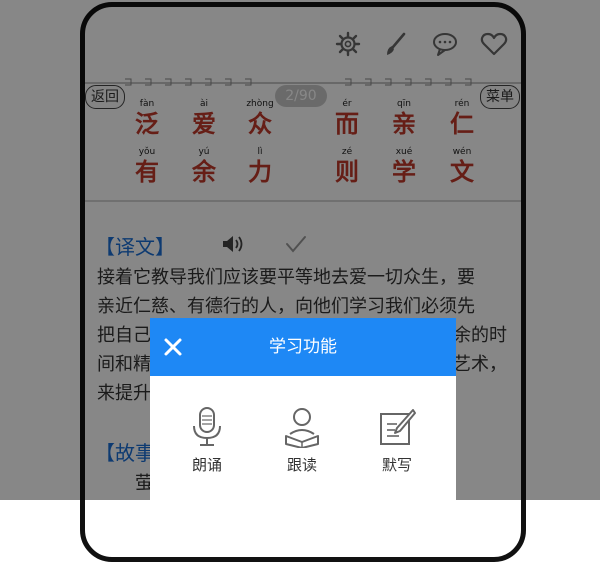  What do you see at coordinates (398, 427) in the screenshot?
I see `dictation-icon` at bounding box center [398, 427].